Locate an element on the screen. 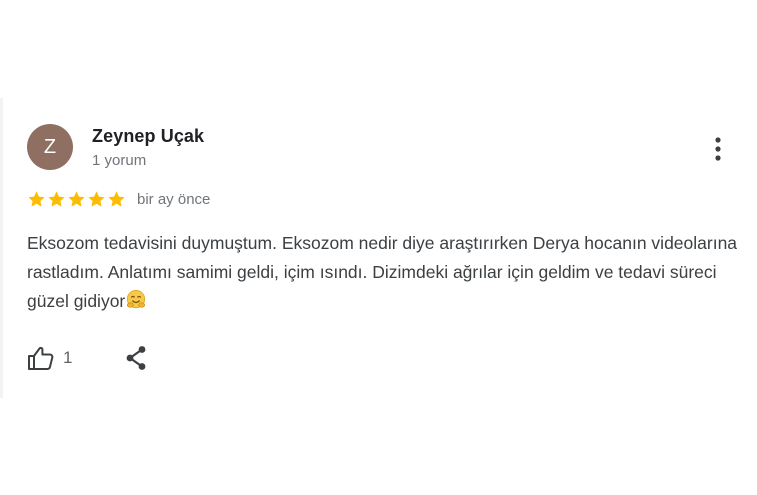 Image resolution: width=757 pixels, height=495 pixels. like-button: 1 is located at coordinates (49, 358).